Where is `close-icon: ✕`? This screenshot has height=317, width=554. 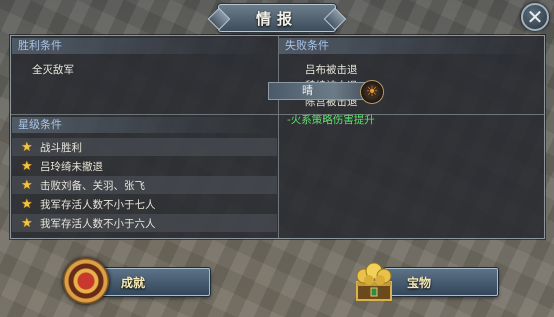 close-icon: ✕ is located at coordinates (535, 17).